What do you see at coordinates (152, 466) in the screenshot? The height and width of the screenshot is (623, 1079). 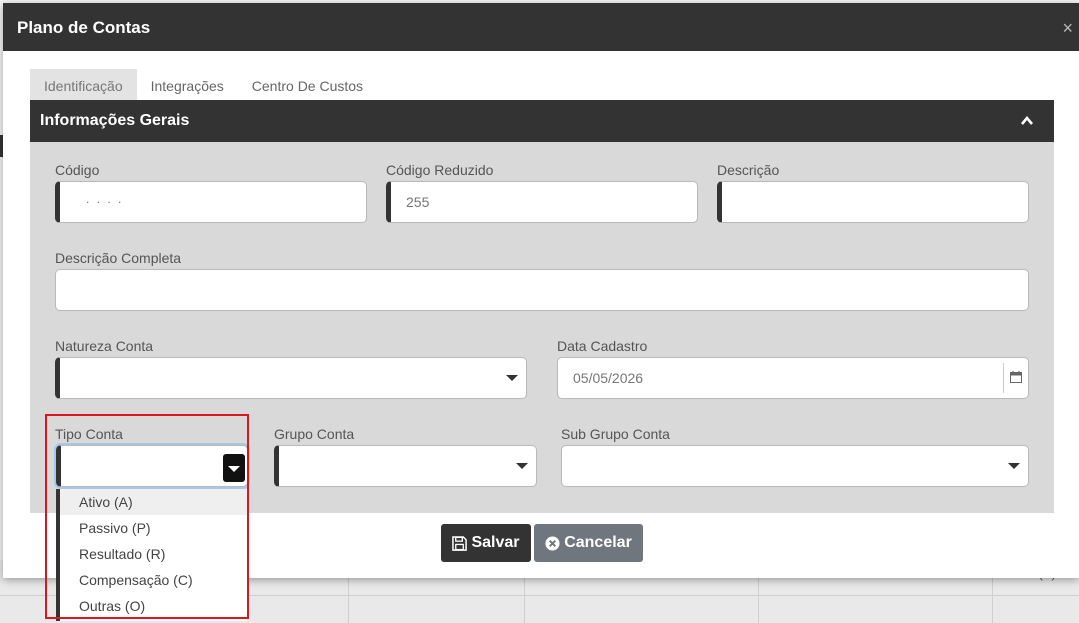 I see `tipo-conta-select` at bounding box center [152, 466].